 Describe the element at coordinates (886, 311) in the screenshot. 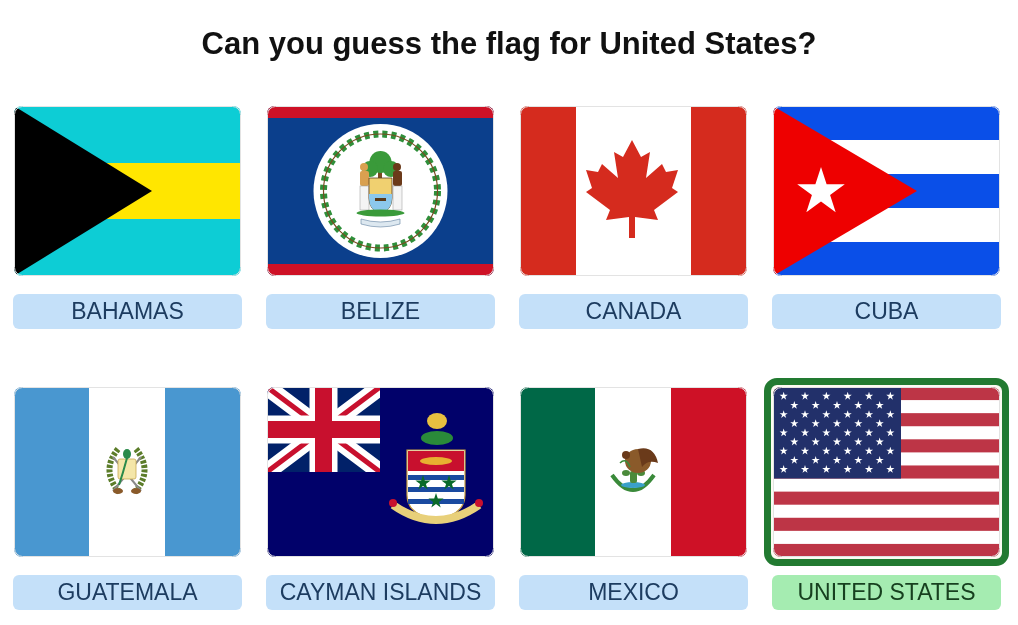

I see `answer-button: CUBA` at that location.